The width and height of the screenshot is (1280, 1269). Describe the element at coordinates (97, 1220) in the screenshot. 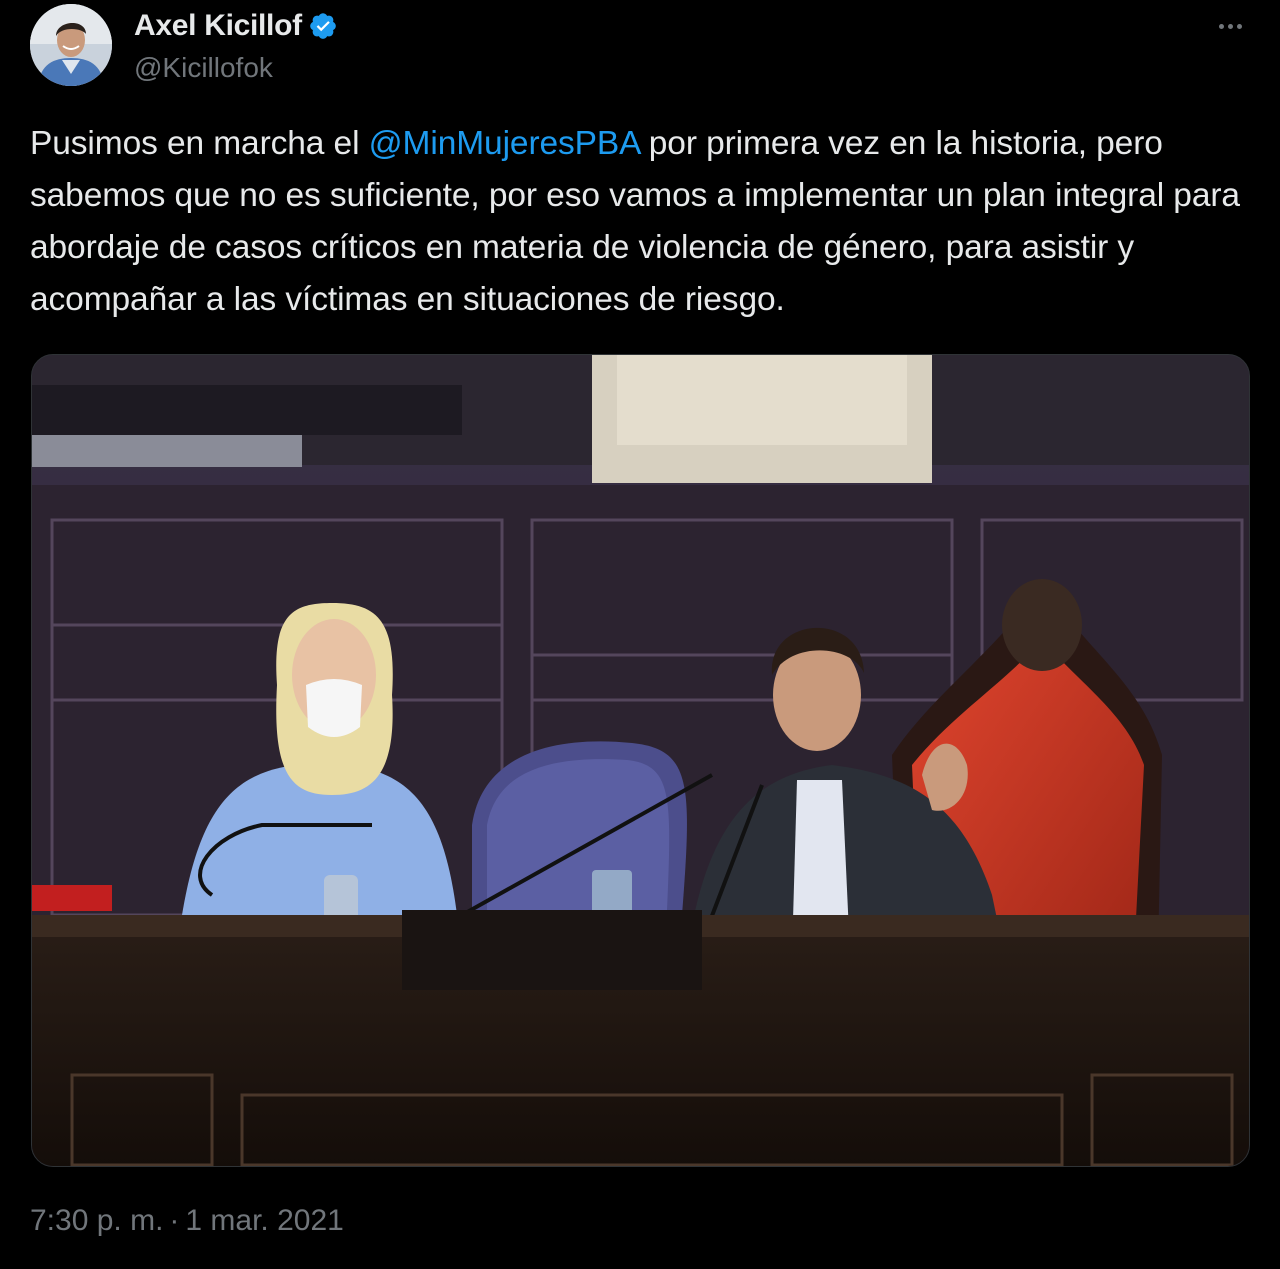

I see `tweet-time: 7:30 p. m.` at that location.